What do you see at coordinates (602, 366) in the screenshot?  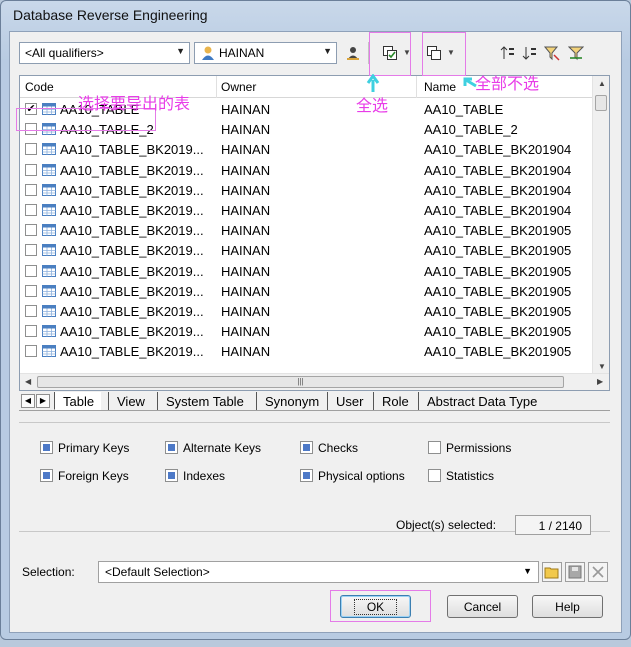 I see `scroll-down-icon: ▼` at bounding box center [602, 366].